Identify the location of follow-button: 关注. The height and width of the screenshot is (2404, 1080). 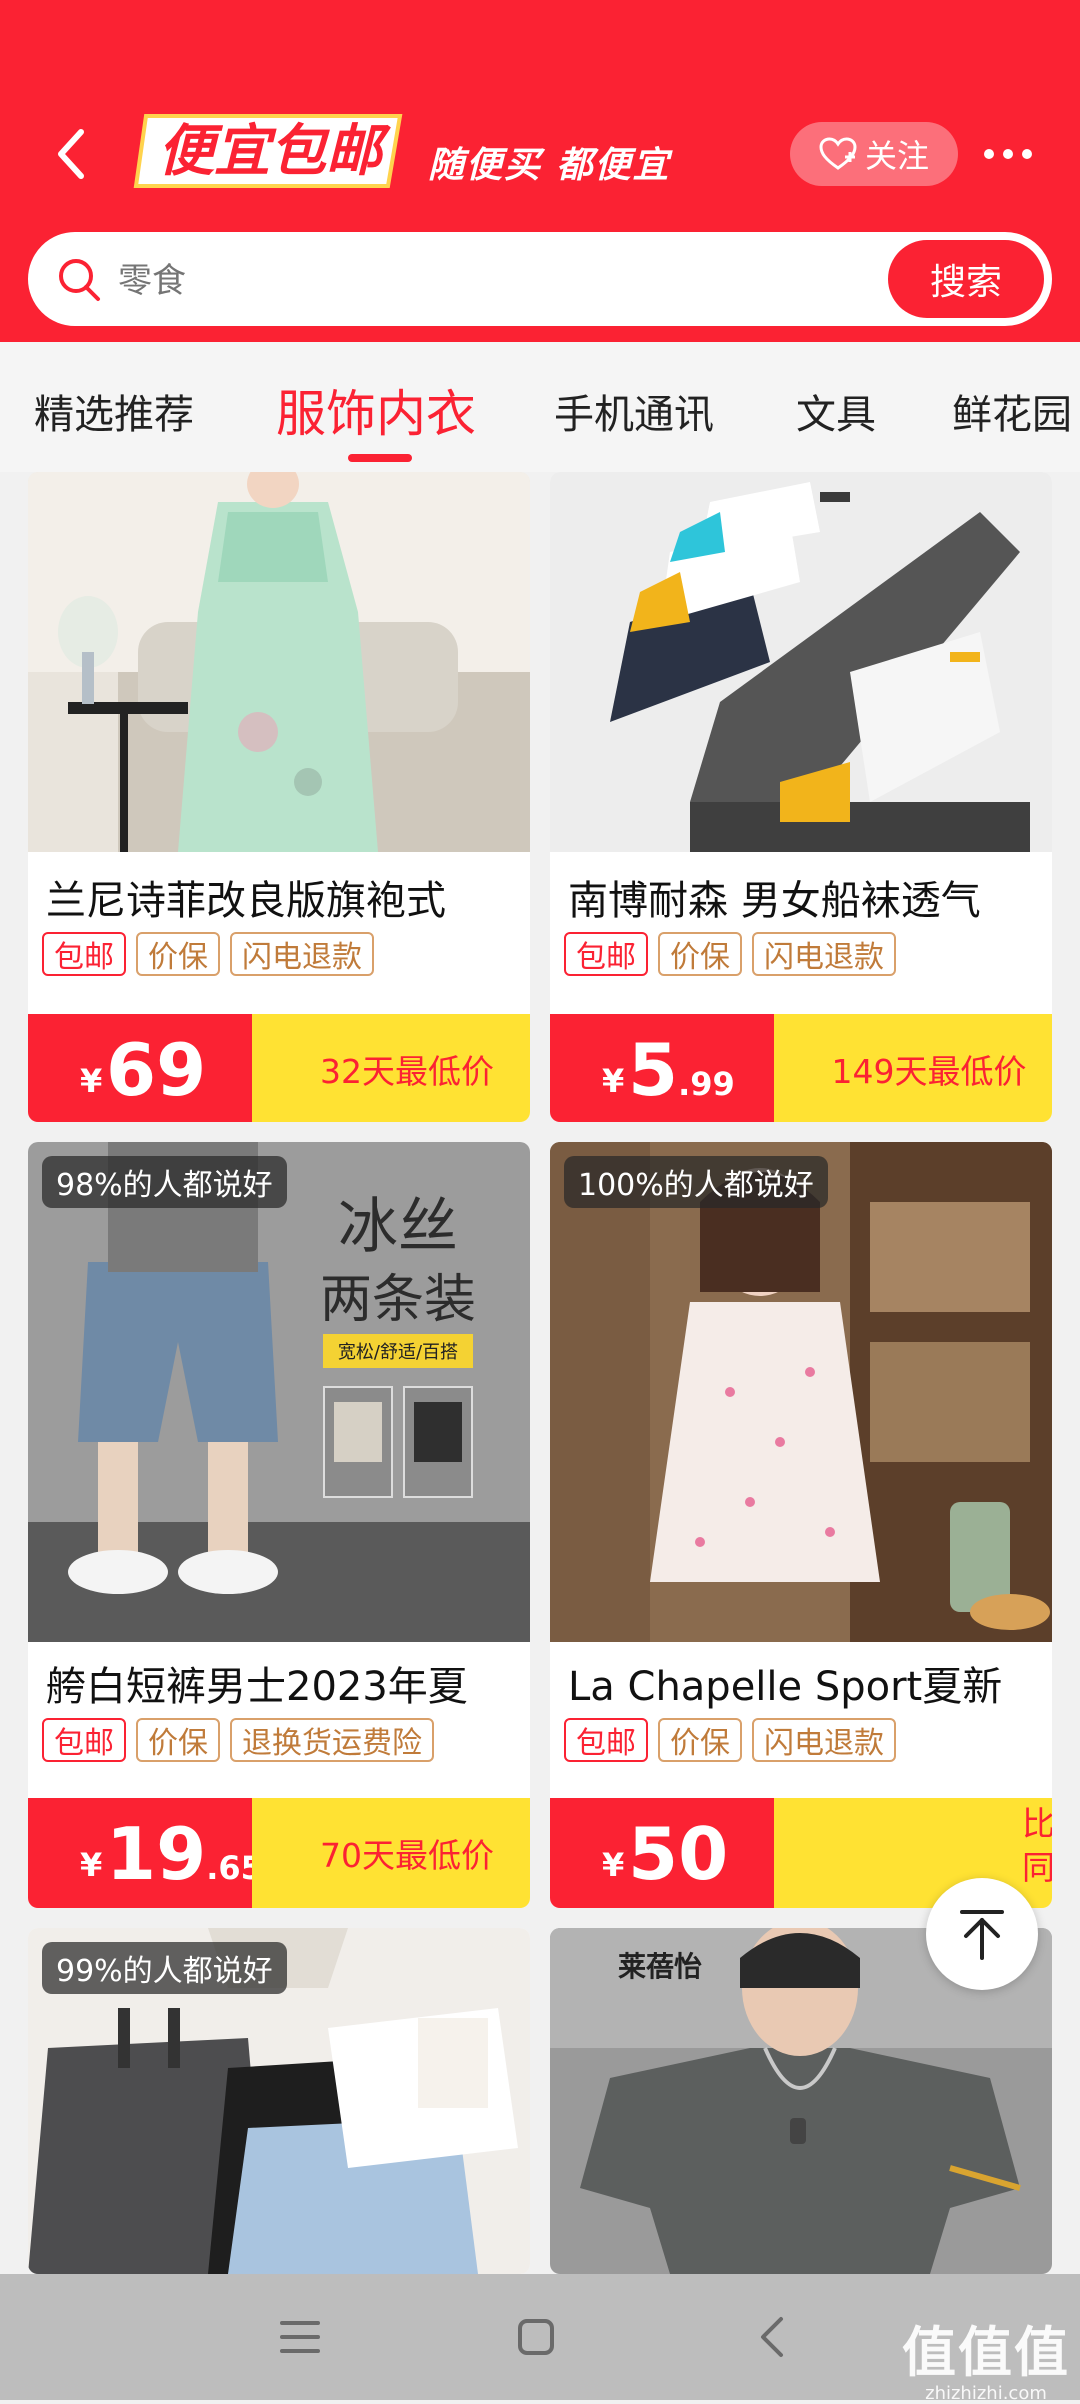
(874, 154).